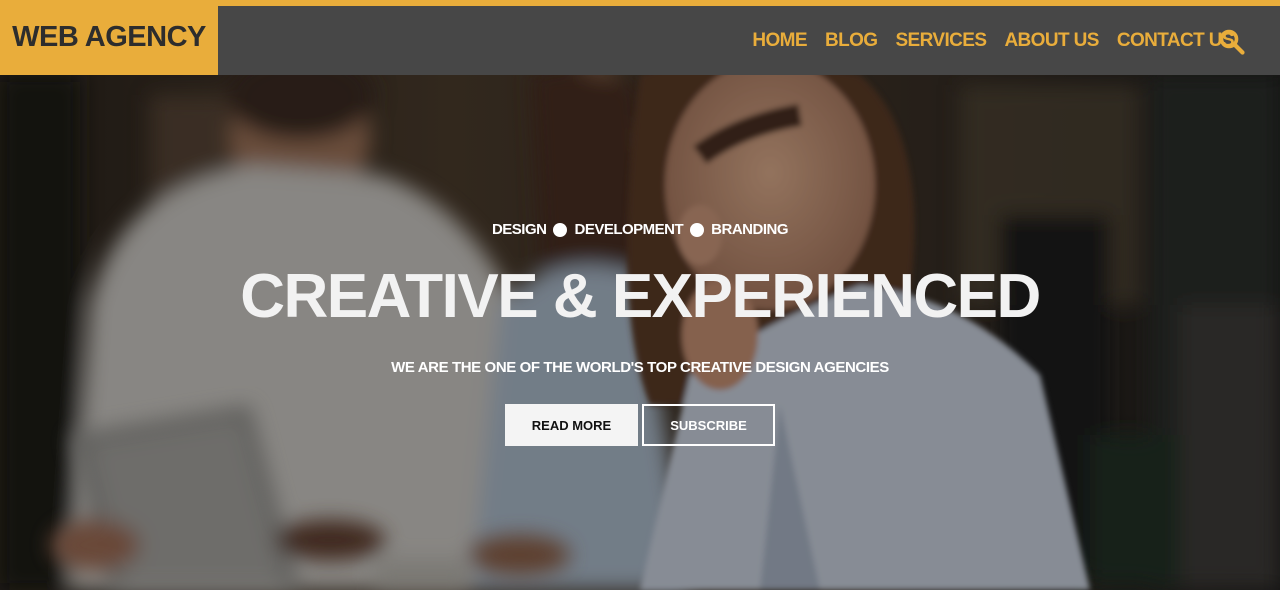  What do you see at coordinates (750, 229) in the screenshot?
I see `tag-branding: BRANDING` at bounding box center [750, 229].